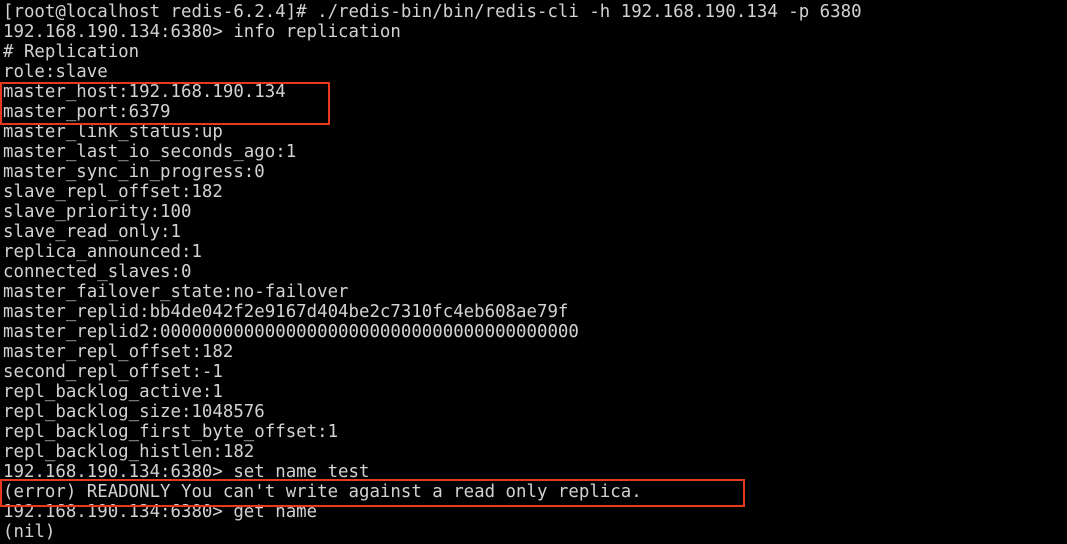 This screenshot has height=544, width=1067. Describe the element at coordinates (113, 192) in the screenshot. I see `output-line: slave_repl_offset:182` at that location.